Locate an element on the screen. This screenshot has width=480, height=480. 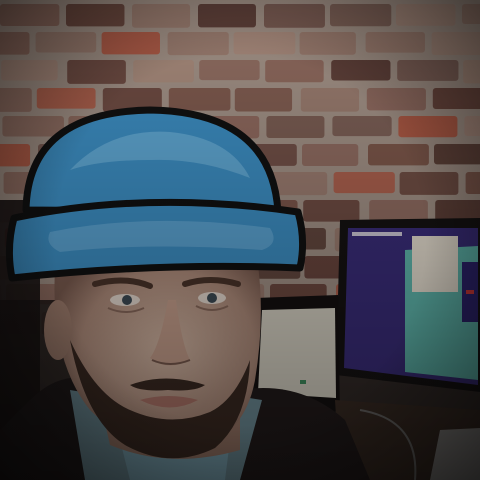
desktop-monitor is located at coordinates (408, 305).